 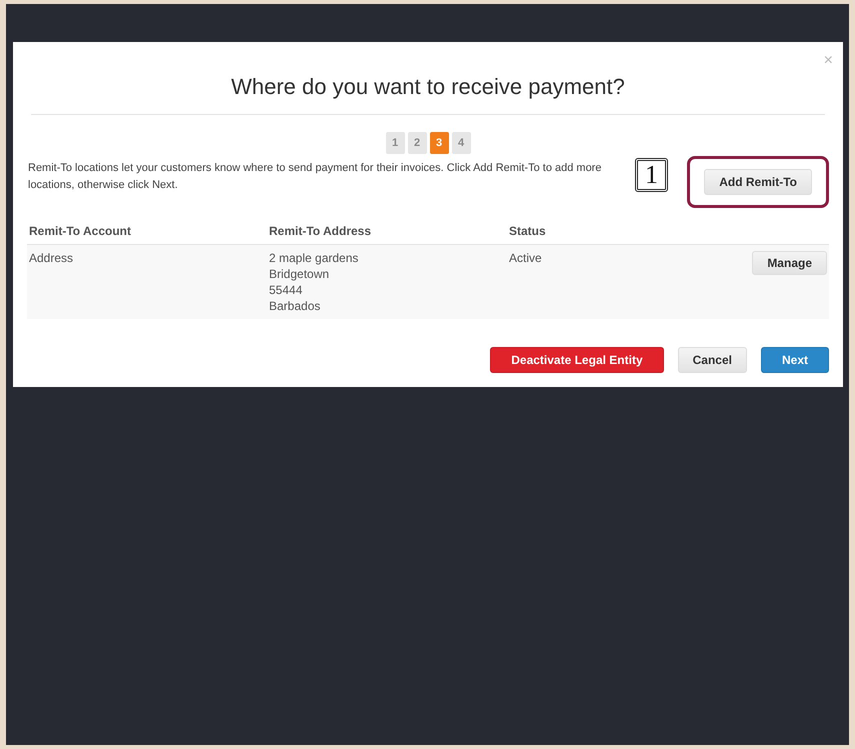 I want to click on description-text: Remit-To locations let your customers know where to send payment for their invoices. Click Add Remit-To to add more locations, otherwise click Next., so click(x=315, y=177).